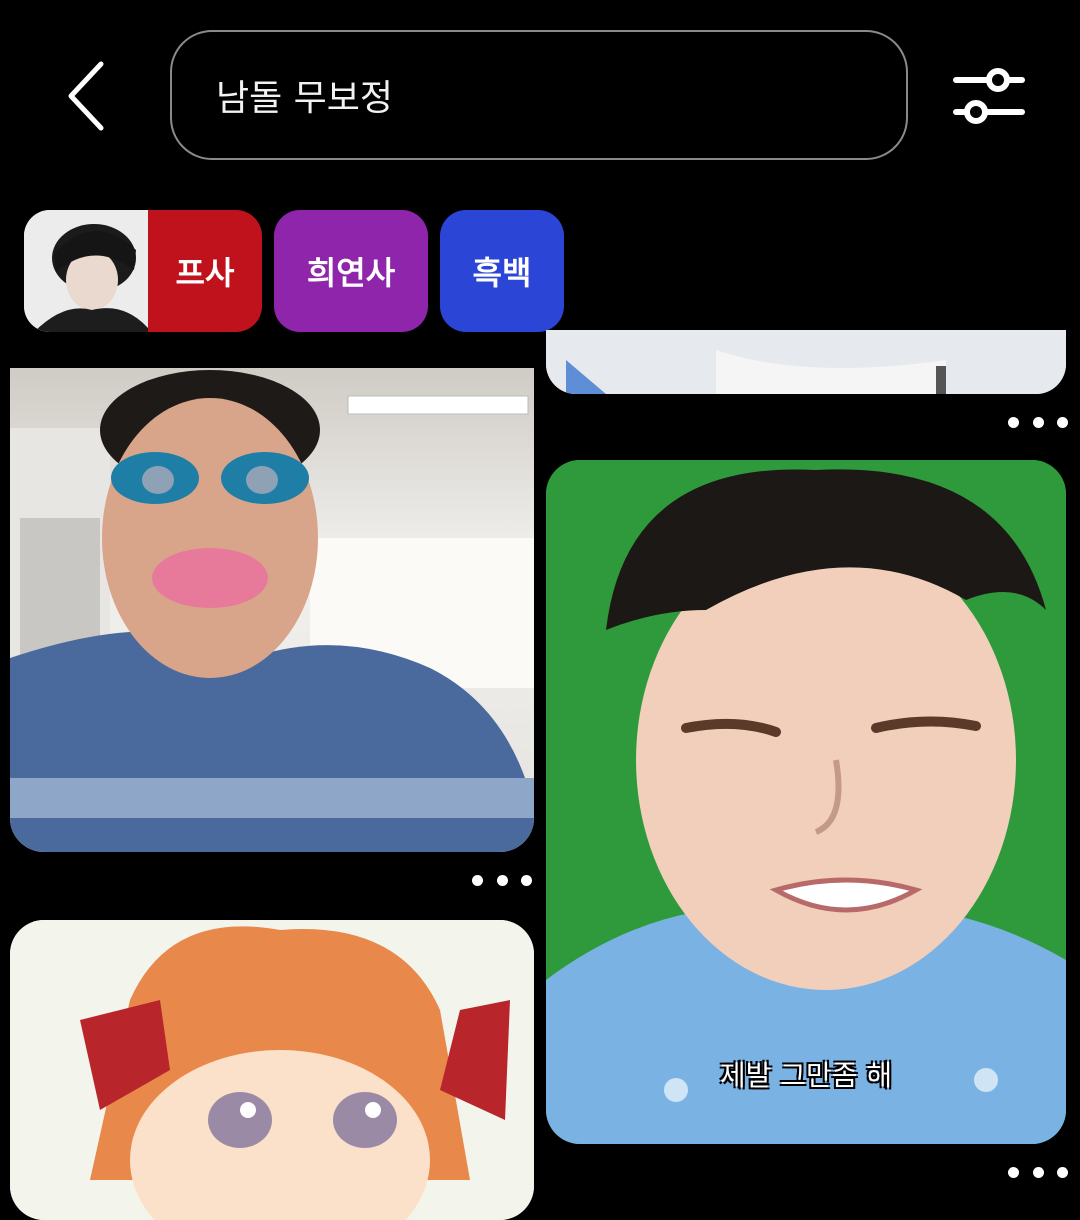  I want to click on search-field, so click(539, 95).